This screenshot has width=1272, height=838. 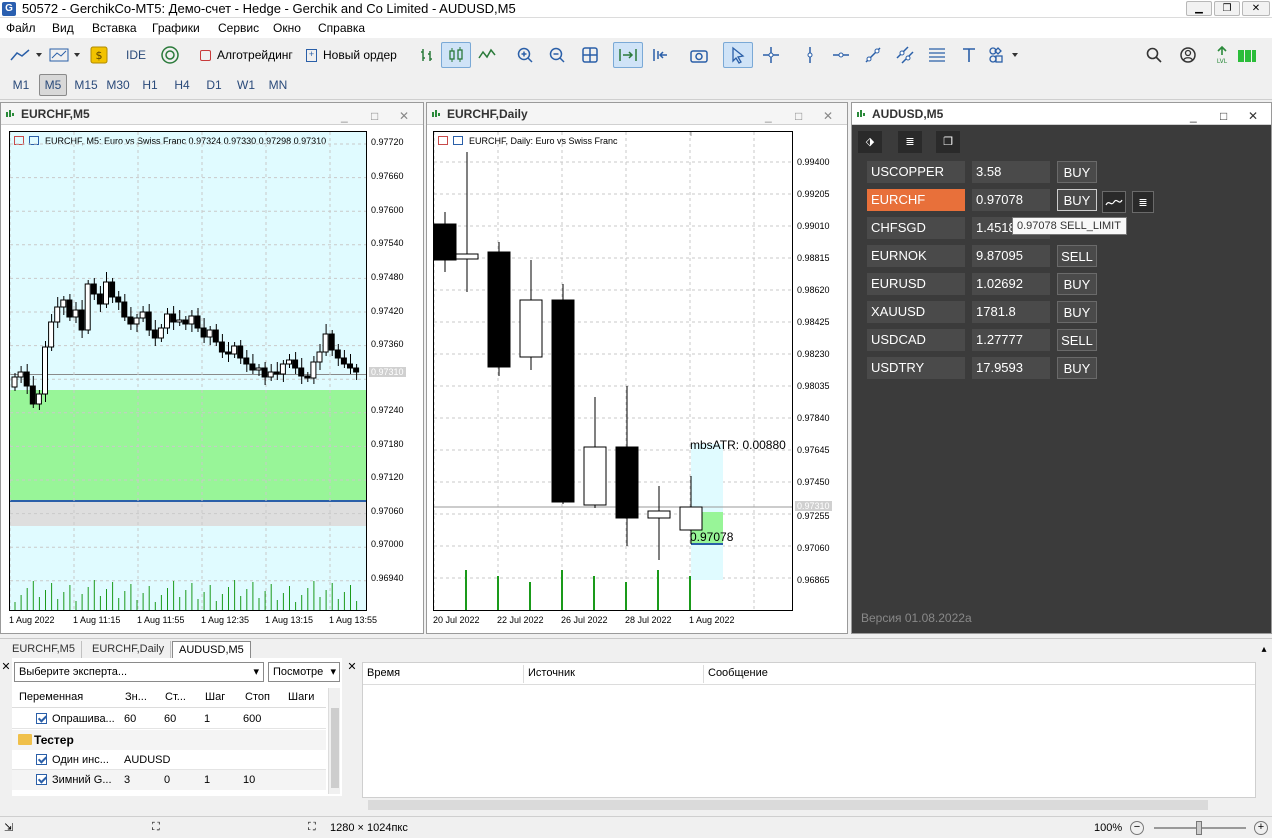 What do you see at coordinates (788, 805) in the screenshot?
I see `hscroll-thumb` at bounding box center [788, 805].